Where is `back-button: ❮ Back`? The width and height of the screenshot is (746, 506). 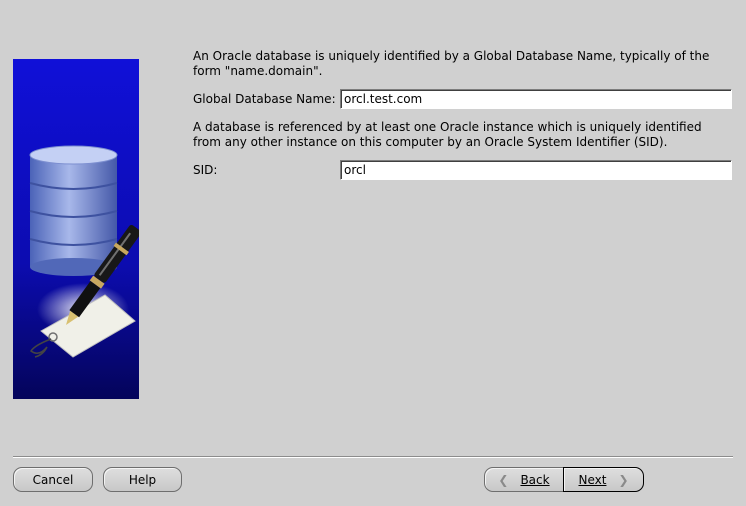 back-button: ❮ Back is located at coordinates (524, 479).